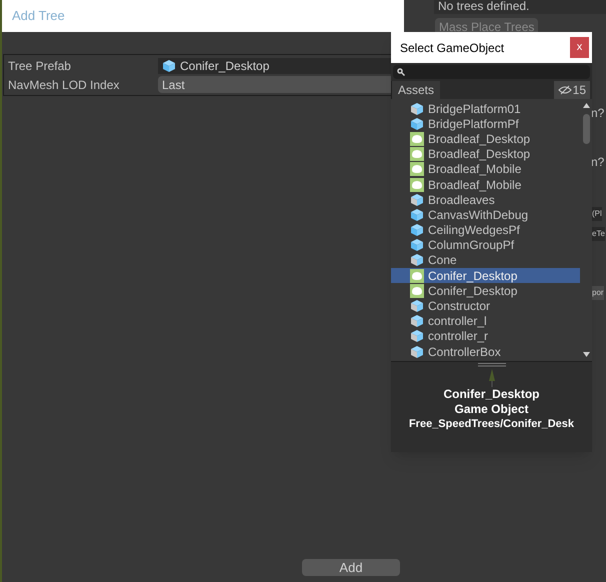  What do you see at coordinates (520, 7) in the screenshot?
I see `status-message: No trees defined.` at bounding box center [520, 7].